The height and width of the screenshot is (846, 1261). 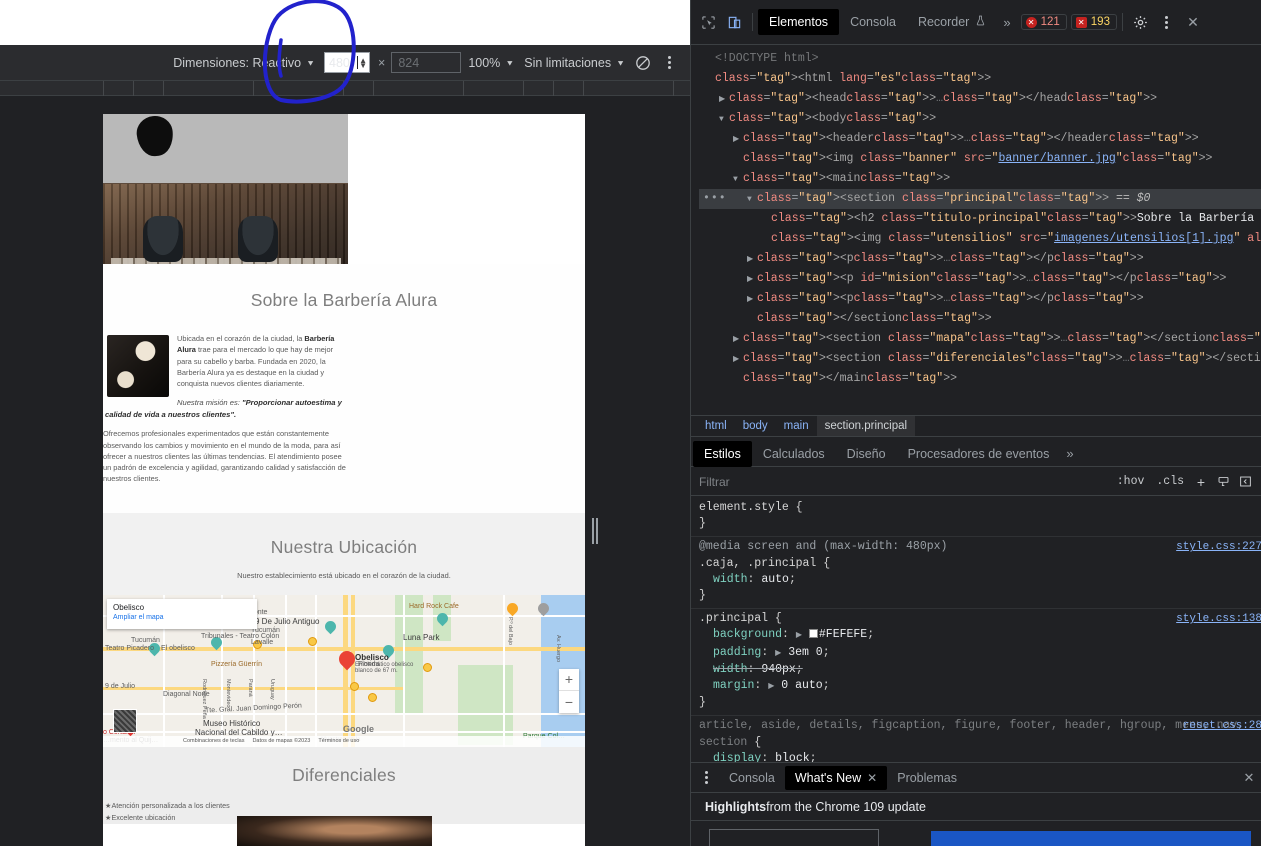 What do you see at coordinates (1100, 22) in the screenshot?
I see `warning-count: 193` at bounding box center [1100, 22].